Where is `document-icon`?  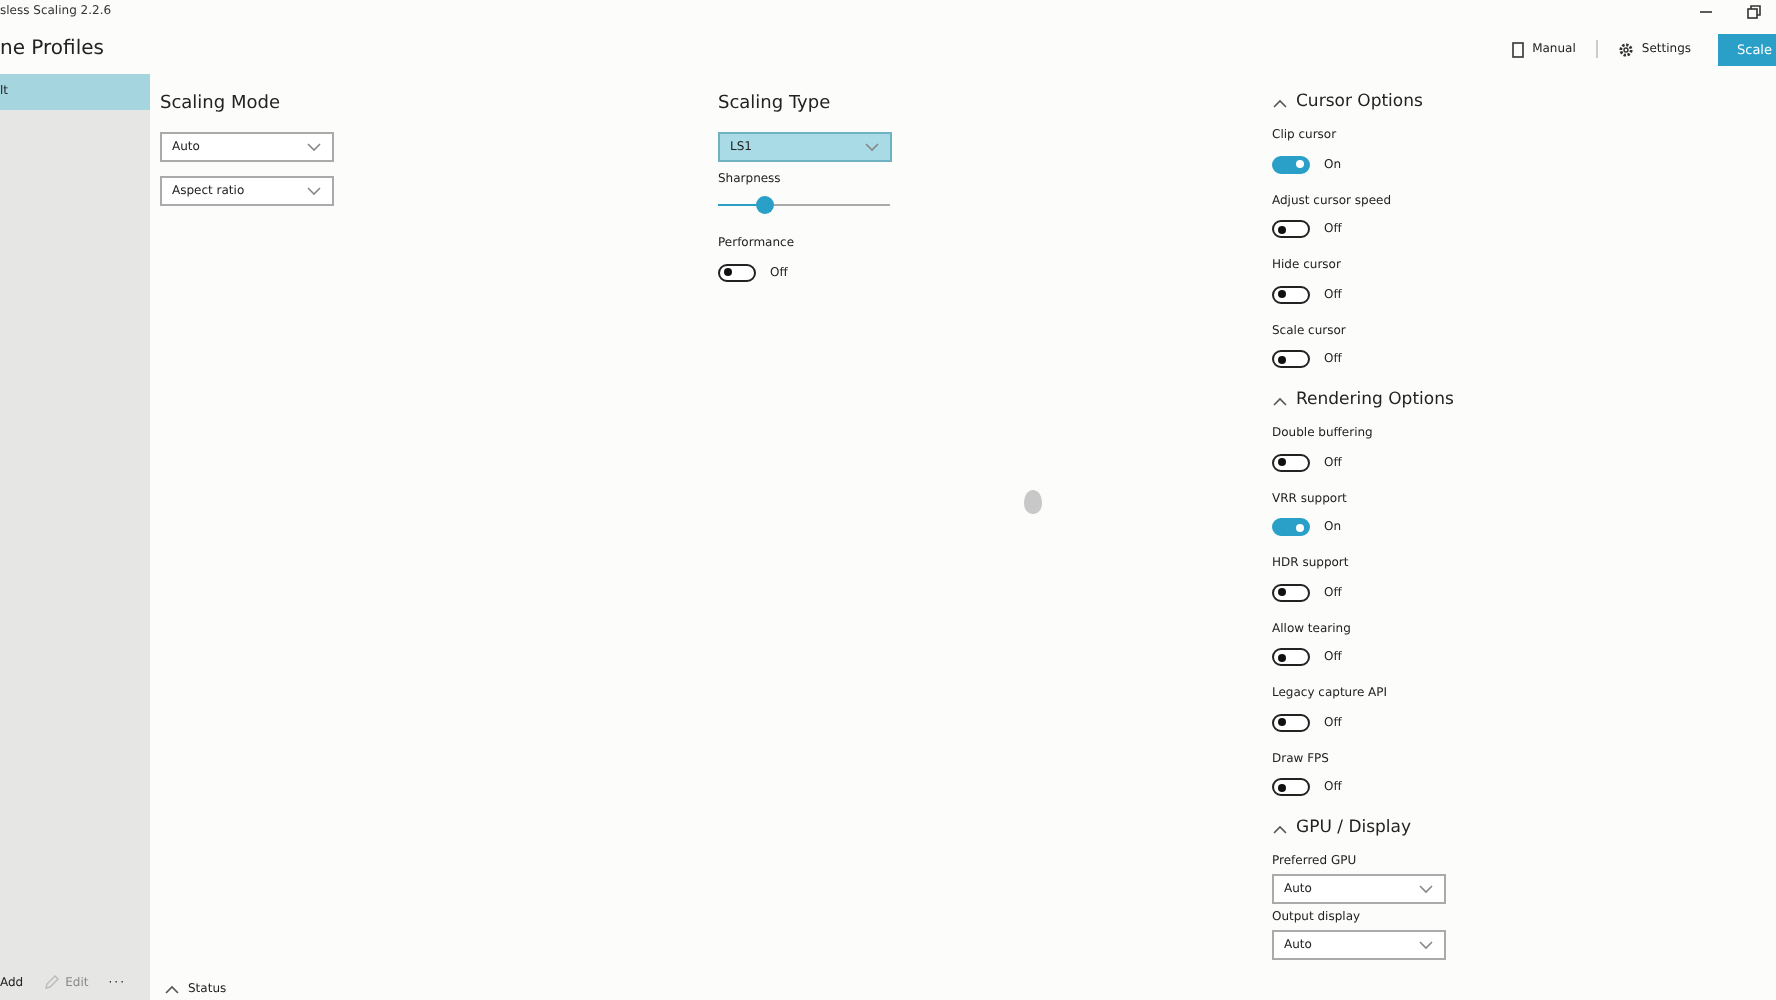
document-icon is located at coordinates (1518, 49).